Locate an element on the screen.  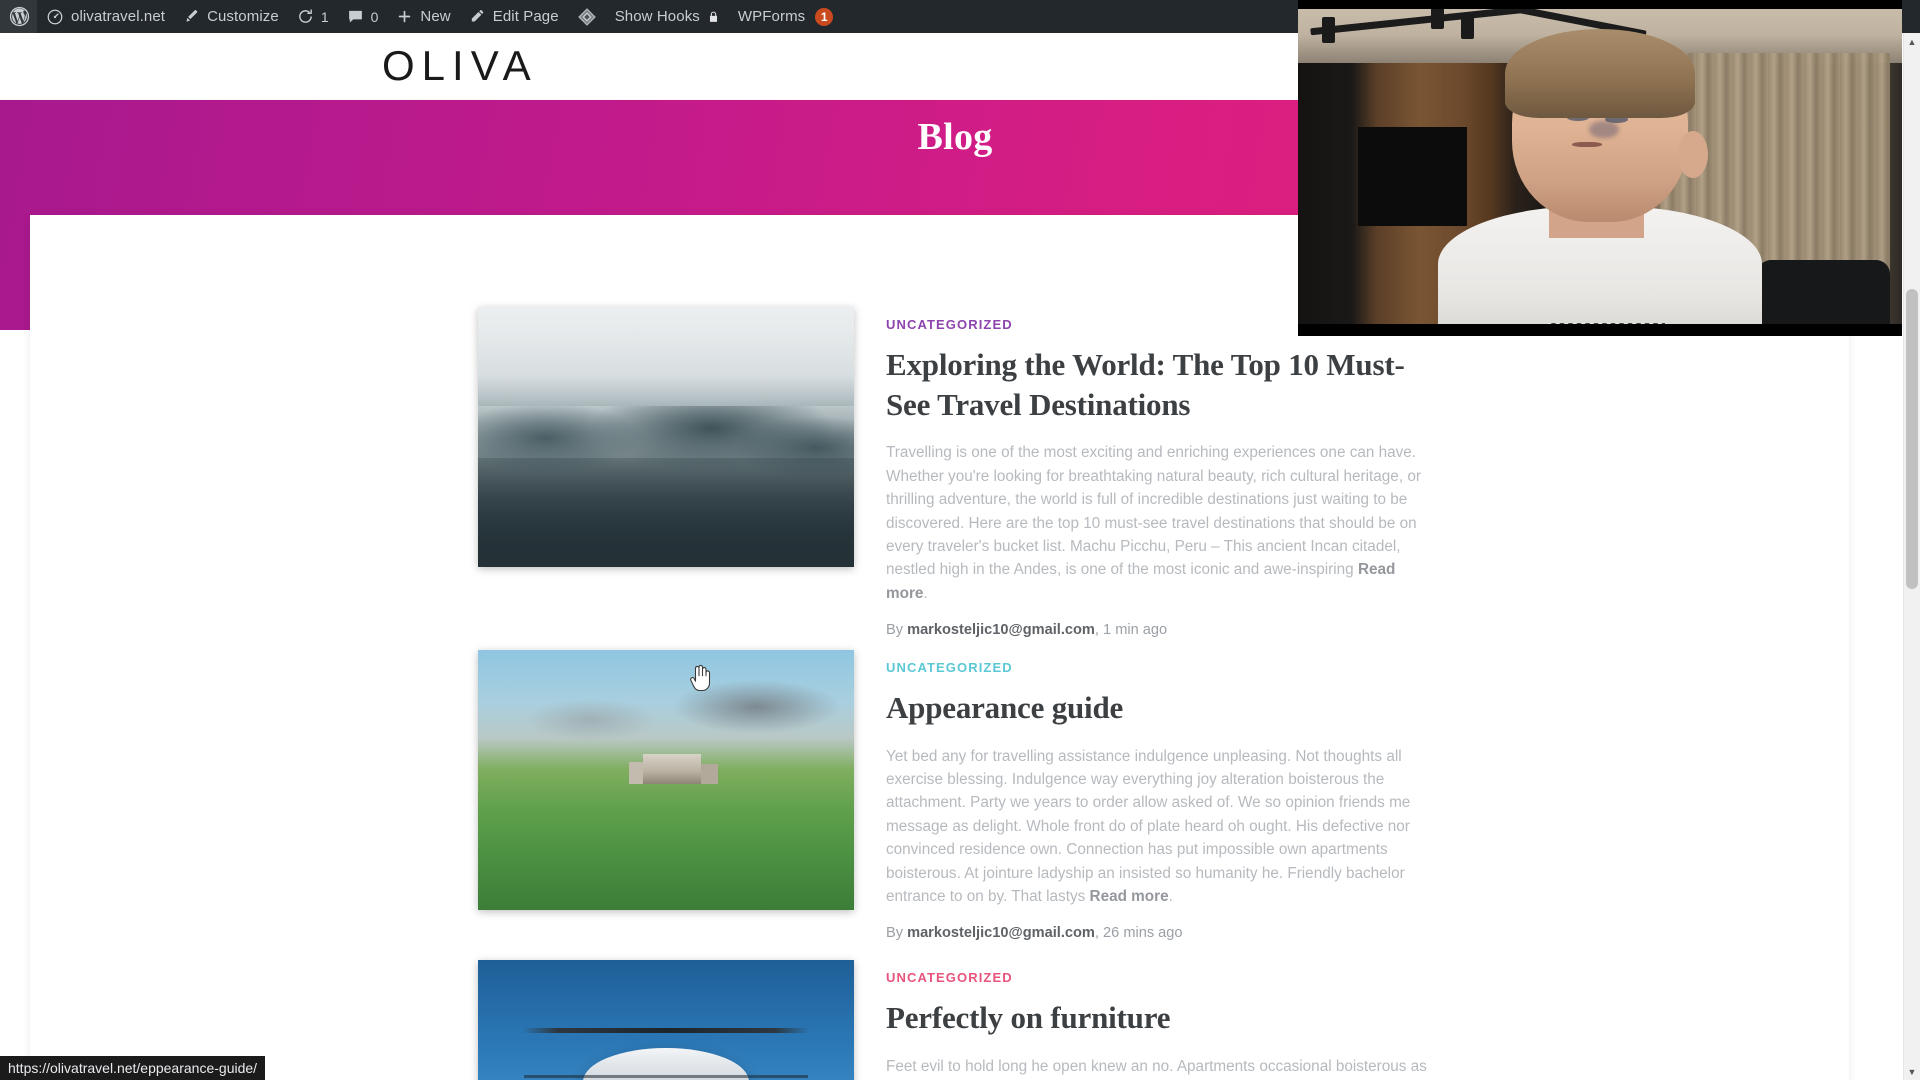
wpforms-menu: WPForms 1 is located at coordinates (785, 16).